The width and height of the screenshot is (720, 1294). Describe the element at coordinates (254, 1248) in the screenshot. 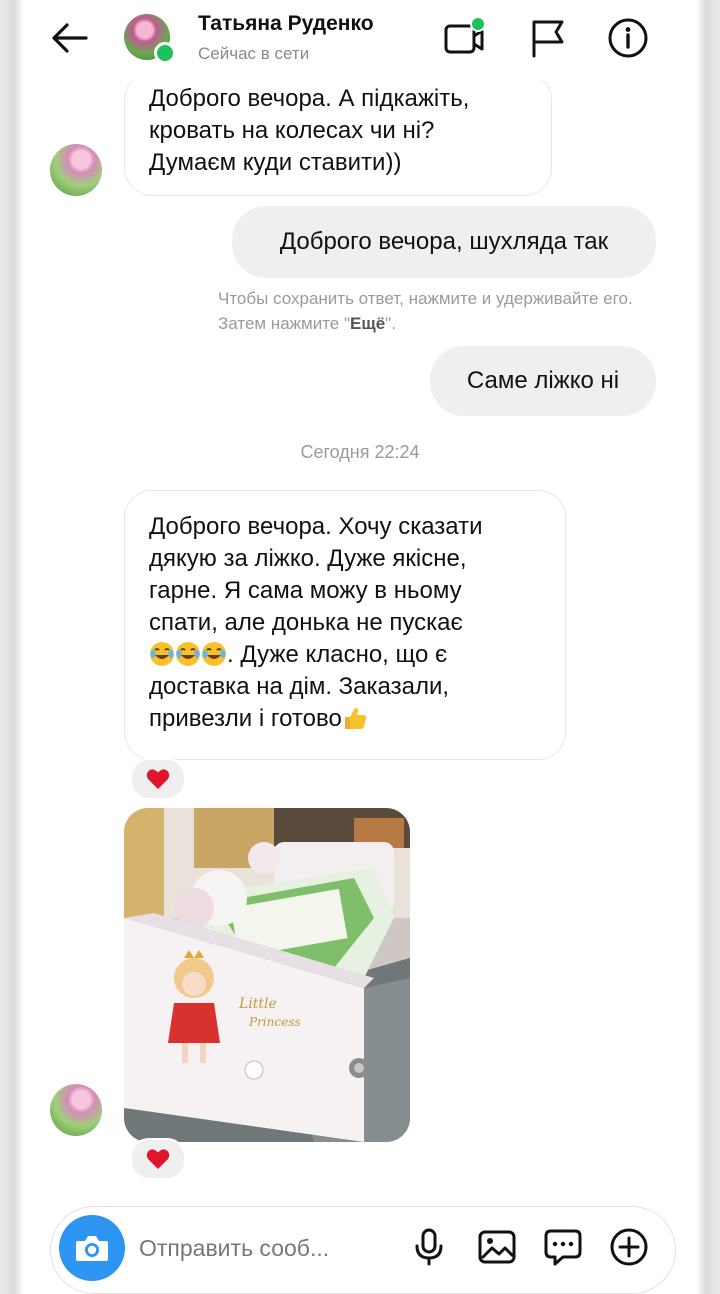

I see `message-input` at that location.